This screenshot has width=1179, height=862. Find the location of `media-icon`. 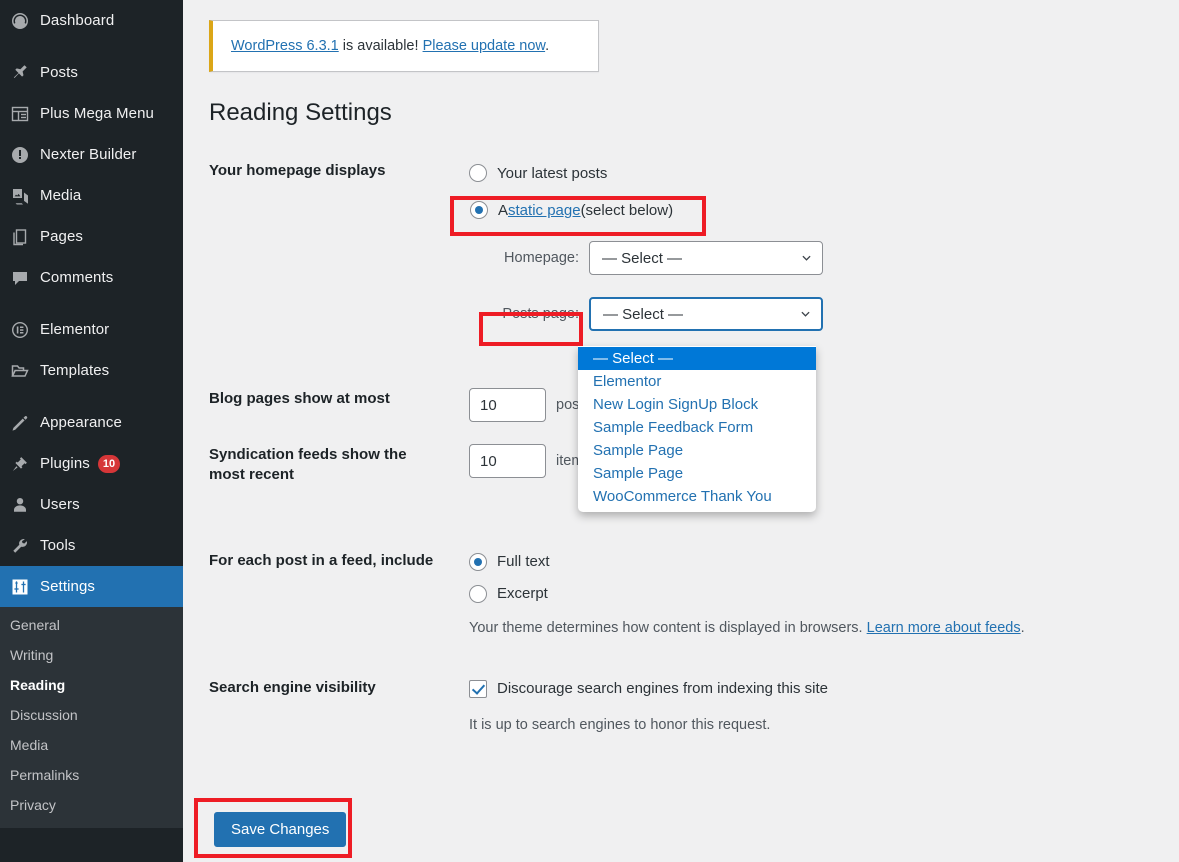

media-icon is located at coordinates (24, 196).